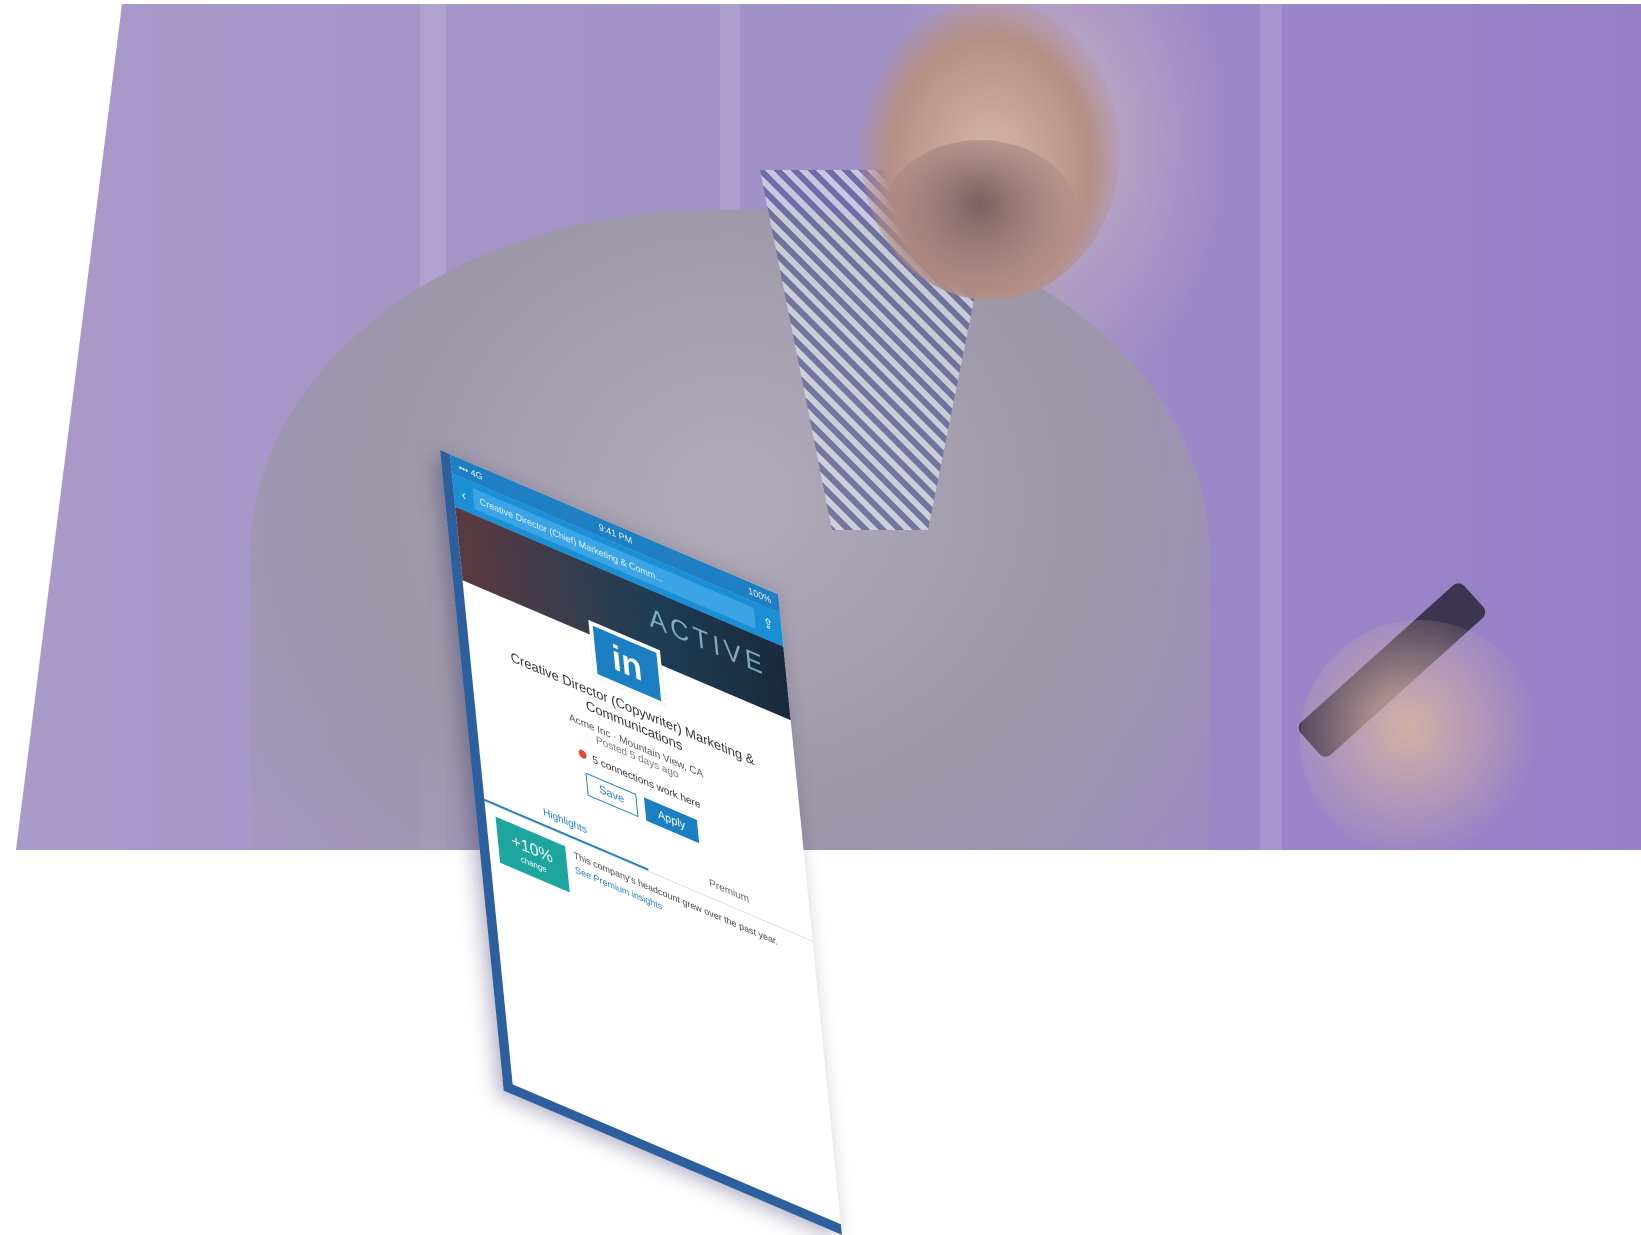  Describe the element at coordinates (582, 754) in the screenshot. I see `connection-dot-icon` at that location.